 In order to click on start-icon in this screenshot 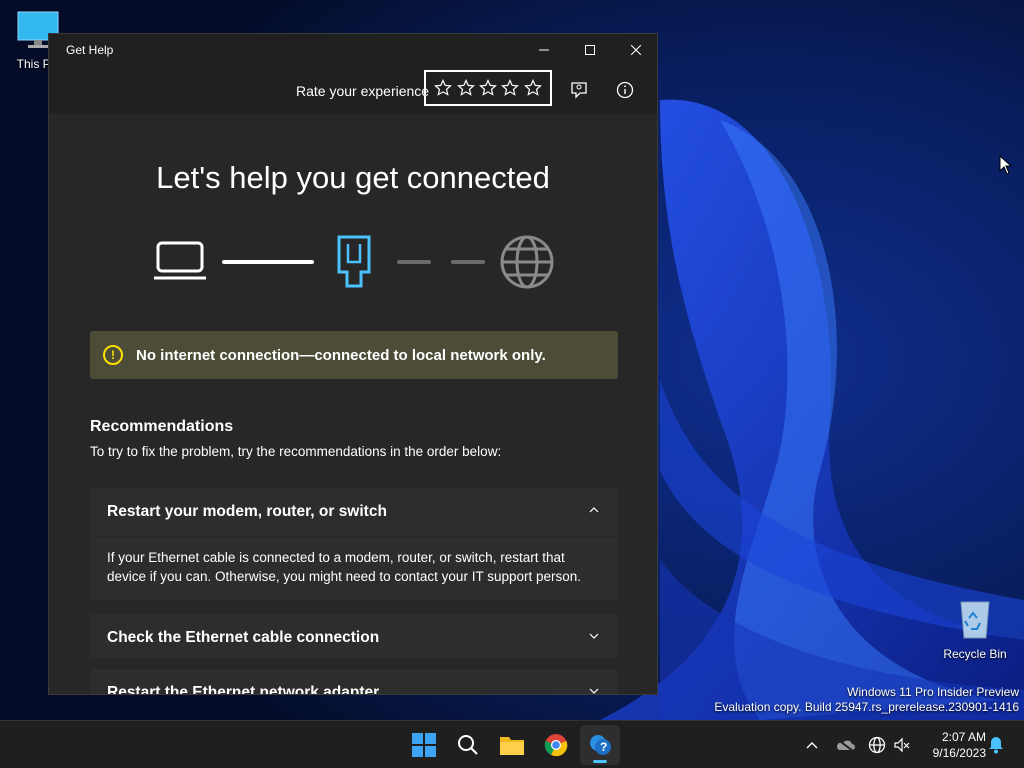, I will do `click(424, 745)`.